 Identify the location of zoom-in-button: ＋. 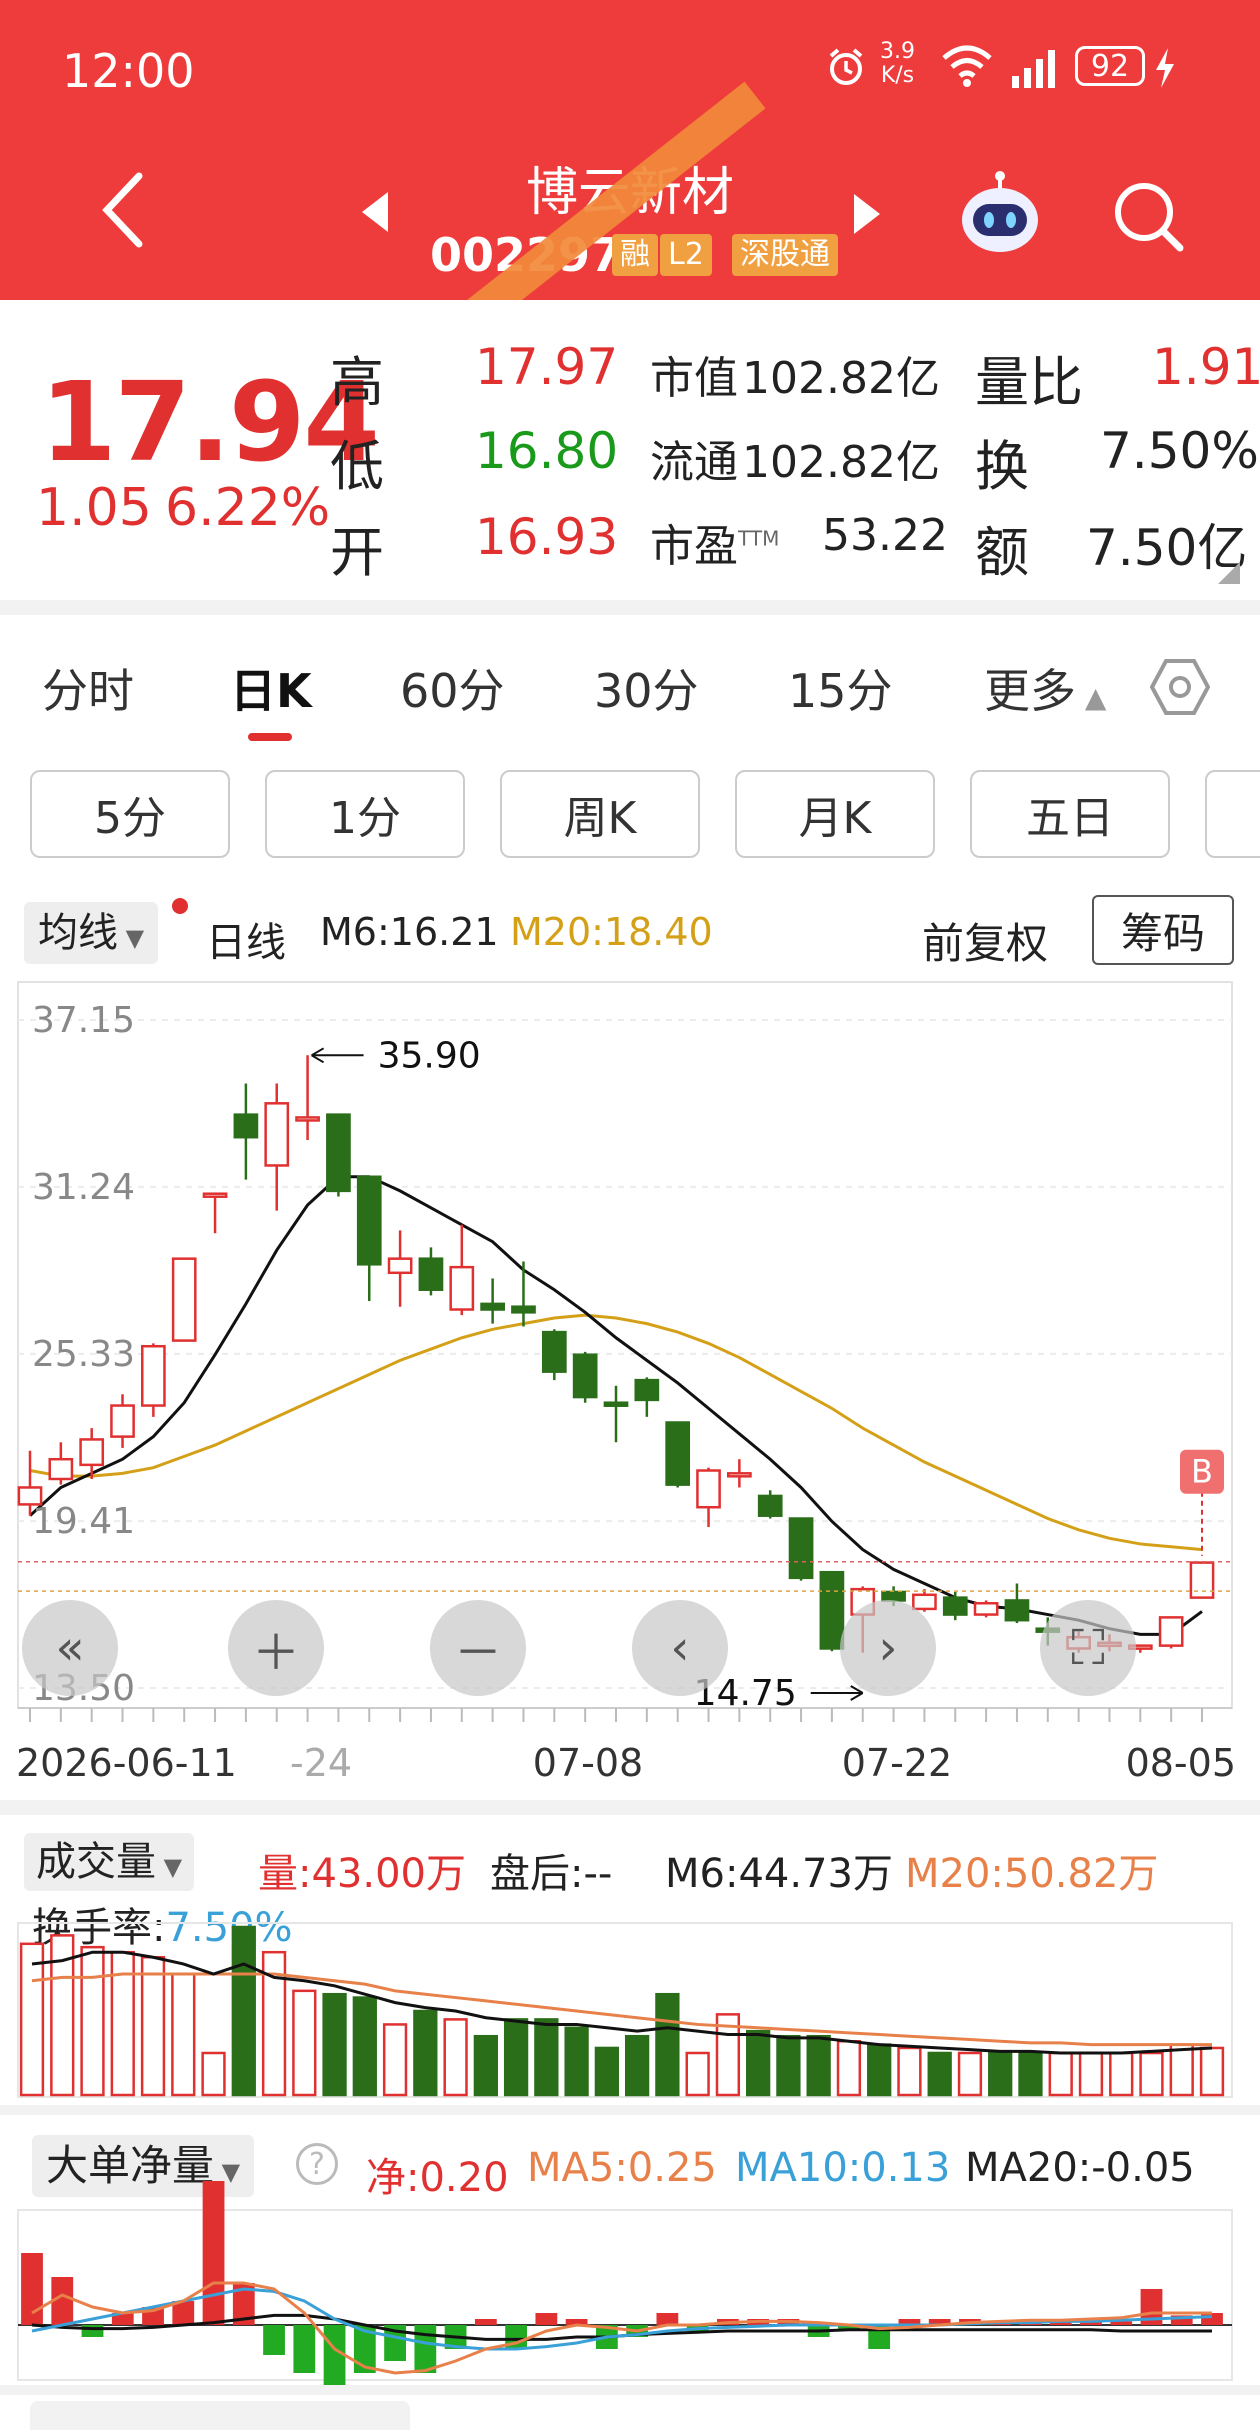
(276, 1648).